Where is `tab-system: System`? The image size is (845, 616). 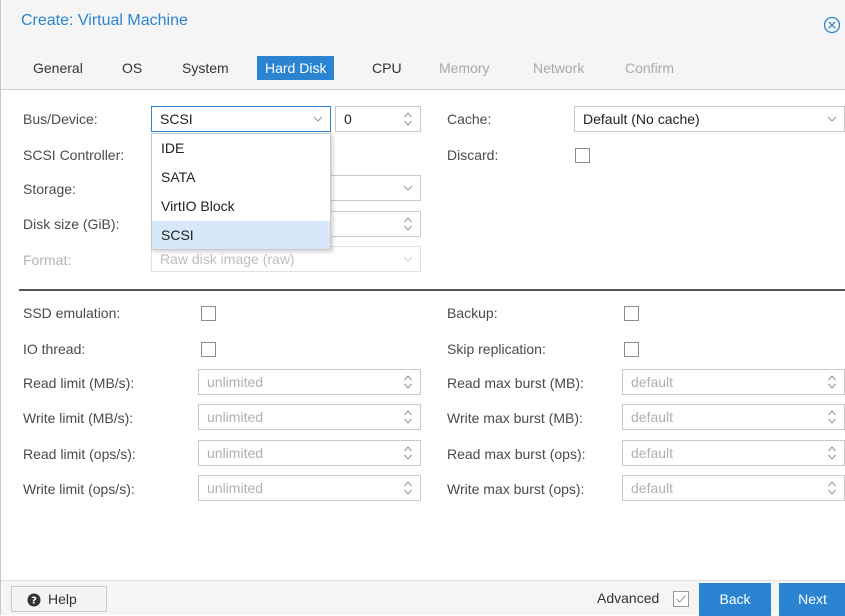 tab-system: System is located at coordinates (205, 68).